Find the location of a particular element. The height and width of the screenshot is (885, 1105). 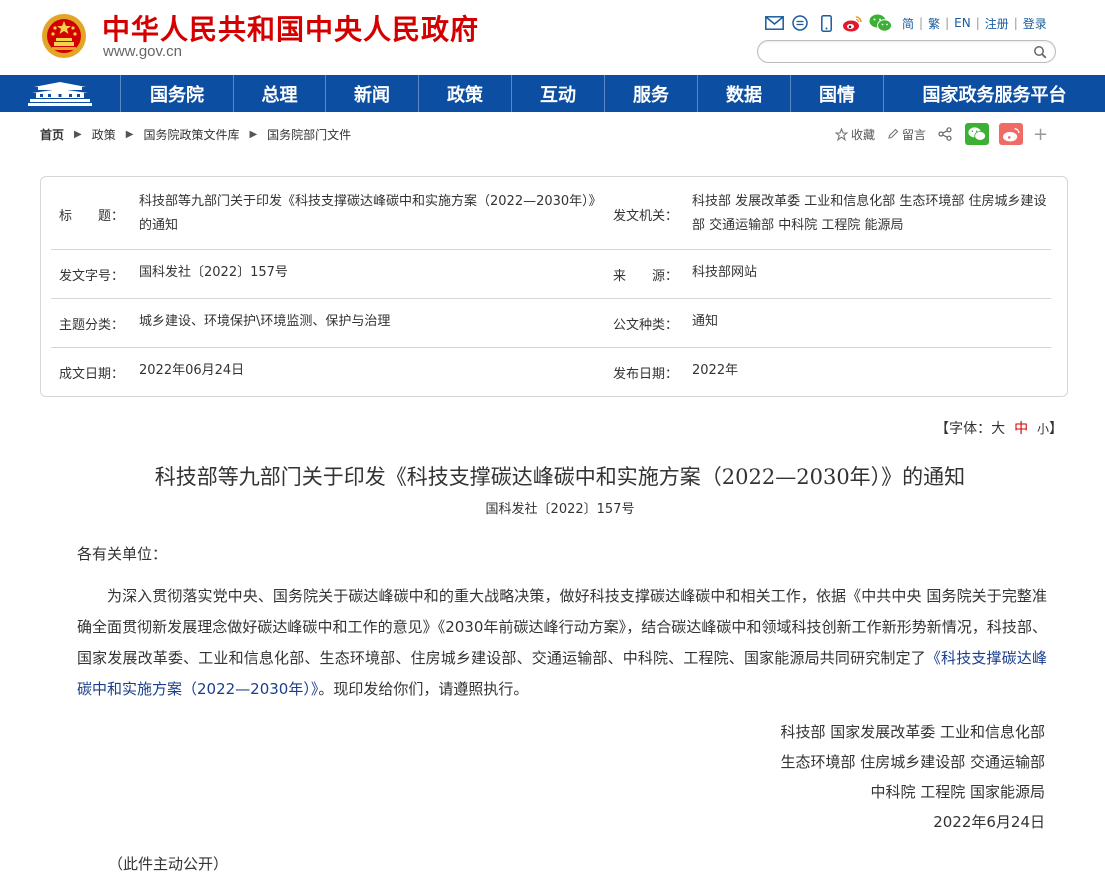

doc-number-label: 发文字号： is located at coordinates (92, 276).